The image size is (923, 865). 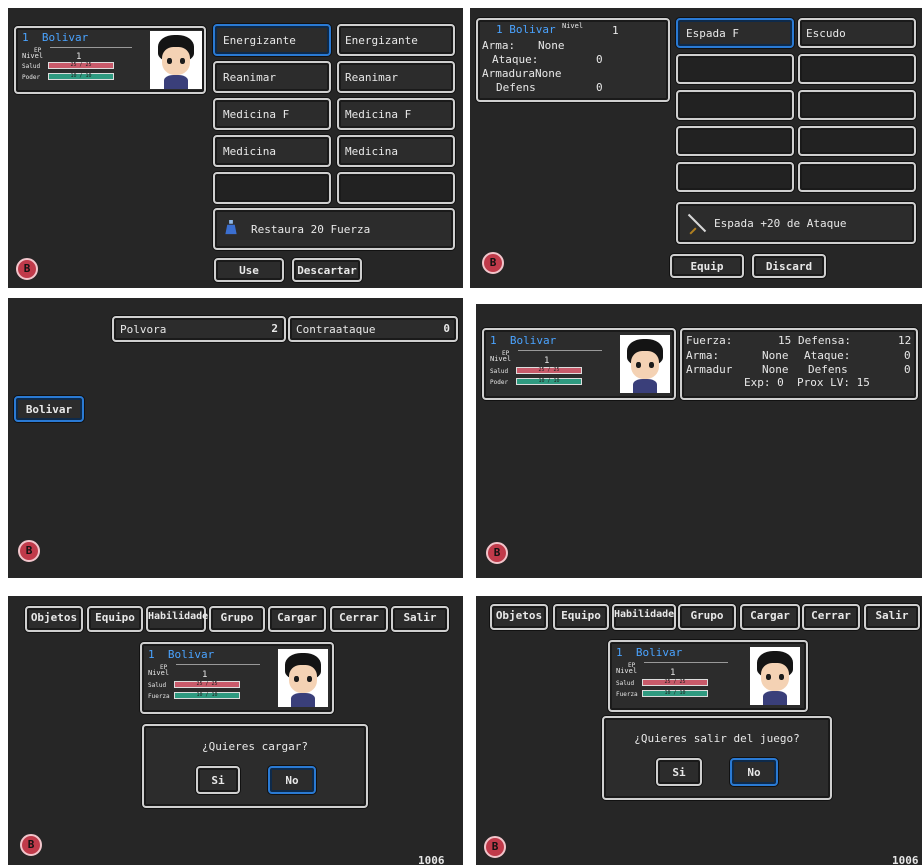 What do you see at coordinates (717, 738) in the screenshot?
I see `dialog-question: ¿Quieres salir del juego?` at bounding box center [717, 738].